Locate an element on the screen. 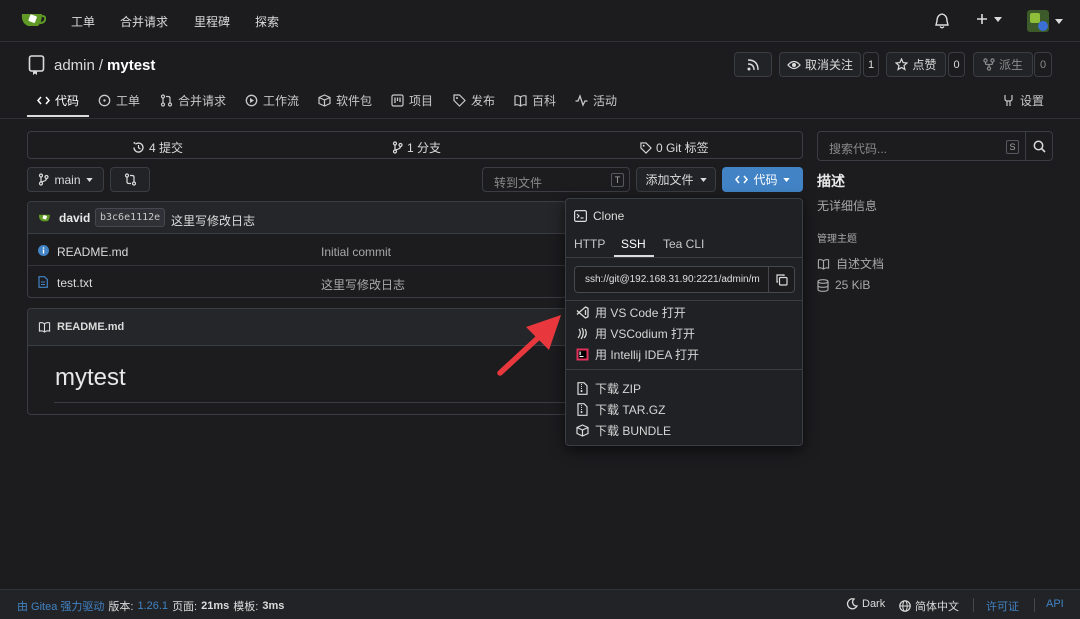  search-icon is located at coordinates (1039, 146).